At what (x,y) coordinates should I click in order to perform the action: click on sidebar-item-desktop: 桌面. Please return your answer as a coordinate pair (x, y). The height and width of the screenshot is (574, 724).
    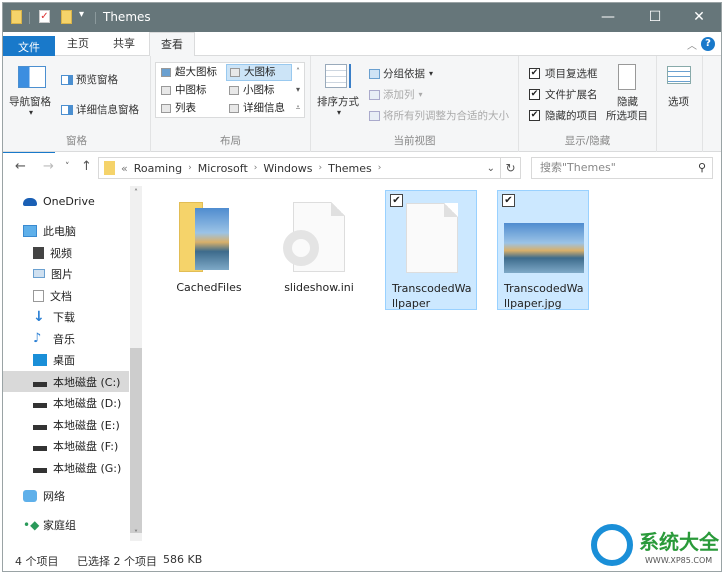
    Looking at the image, I should click on (66, 359).